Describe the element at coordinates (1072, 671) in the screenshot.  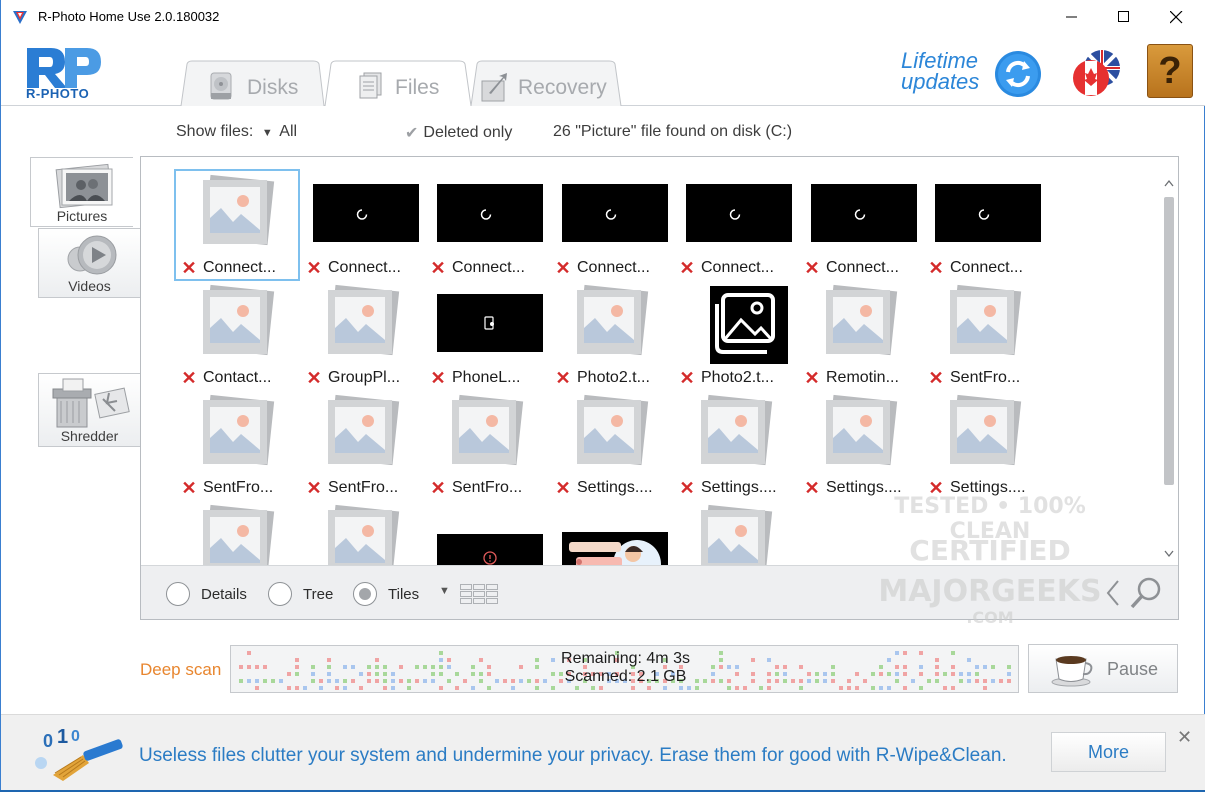
I see `coffee-cup-icon` at that location.